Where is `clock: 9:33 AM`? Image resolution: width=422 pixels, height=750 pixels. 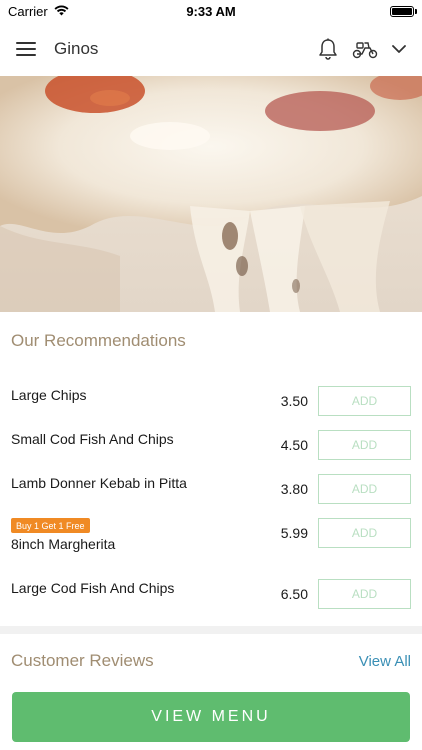 clock: 9:33 AM is located at coordinates (211, 11).